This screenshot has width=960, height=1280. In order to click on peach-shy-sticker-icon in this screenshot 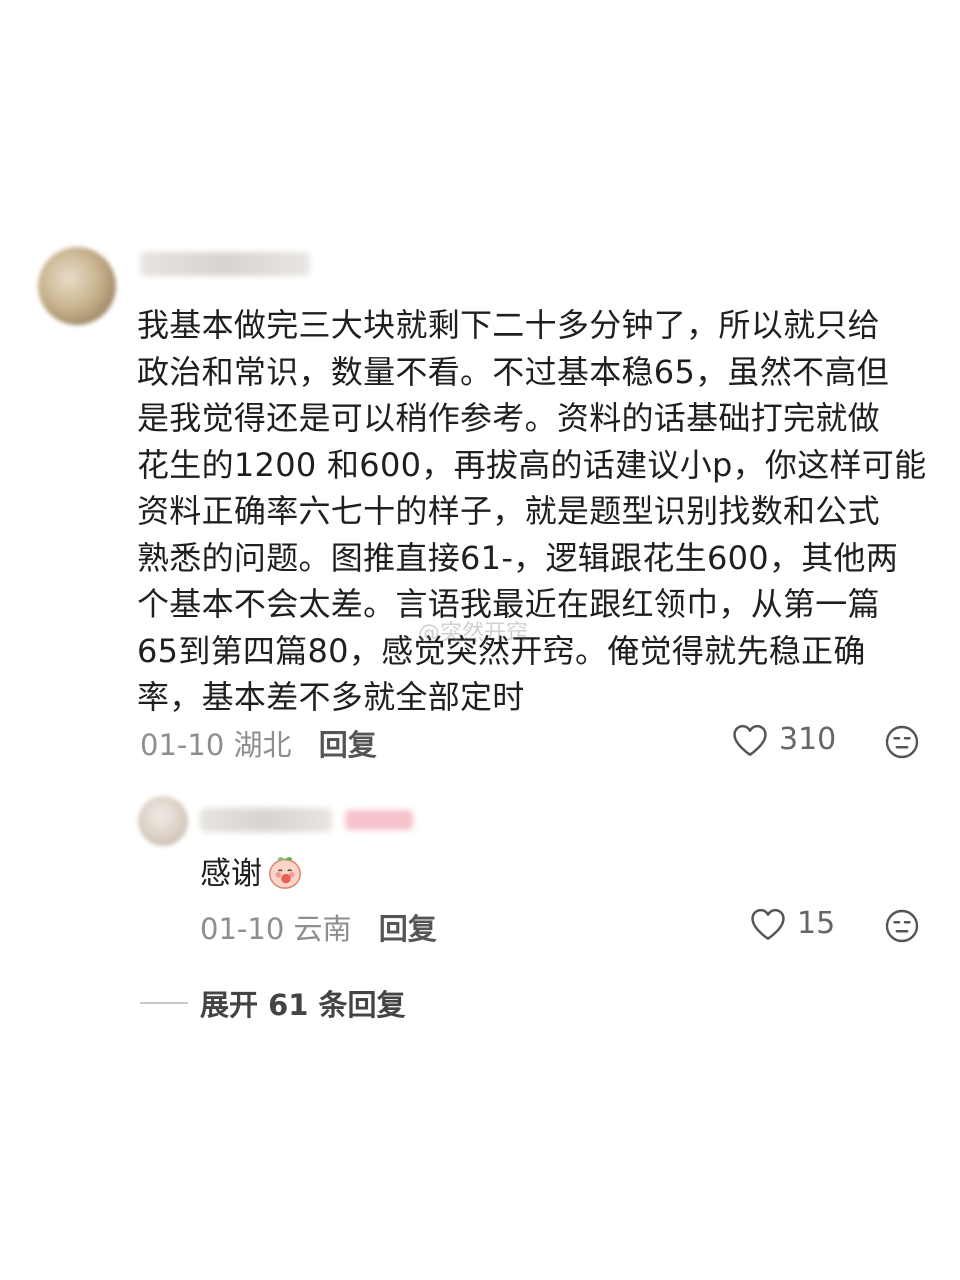, I will do `click(285, 872)`.